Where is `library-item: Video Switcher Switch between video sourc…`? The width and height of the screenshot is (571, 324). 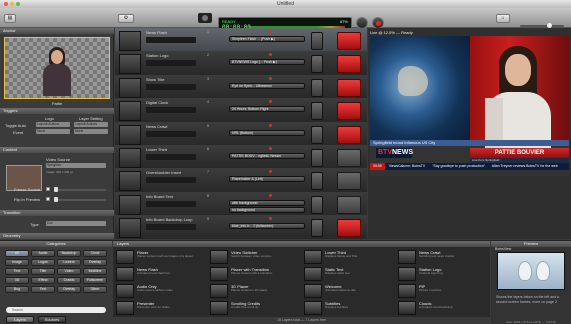 library-item: Video Switcher Switch between video sourc… is located at coordinates (255, 257).